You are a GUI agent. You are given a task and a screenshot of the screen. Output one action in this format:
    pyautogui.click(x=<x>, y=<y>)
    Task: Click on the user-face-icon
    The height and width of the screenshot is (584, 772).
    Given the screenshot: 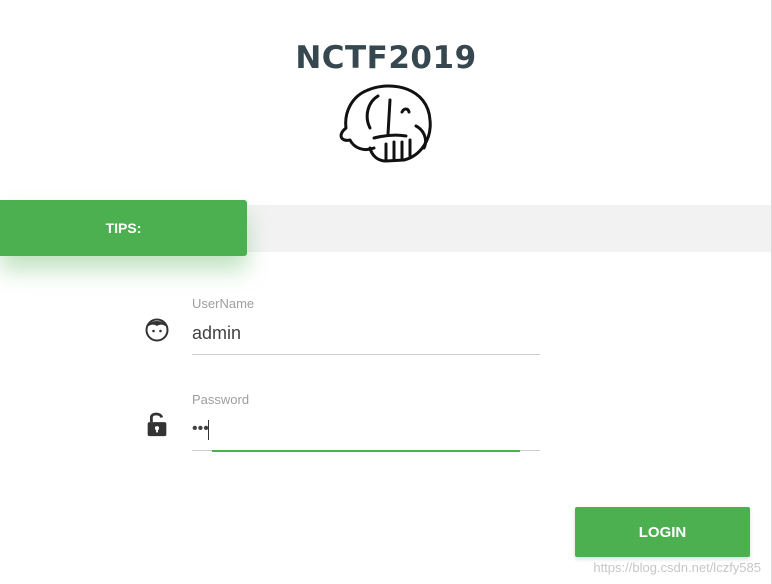 What is the action you would take?
    pyautogui.click(x=157, y=330)
    